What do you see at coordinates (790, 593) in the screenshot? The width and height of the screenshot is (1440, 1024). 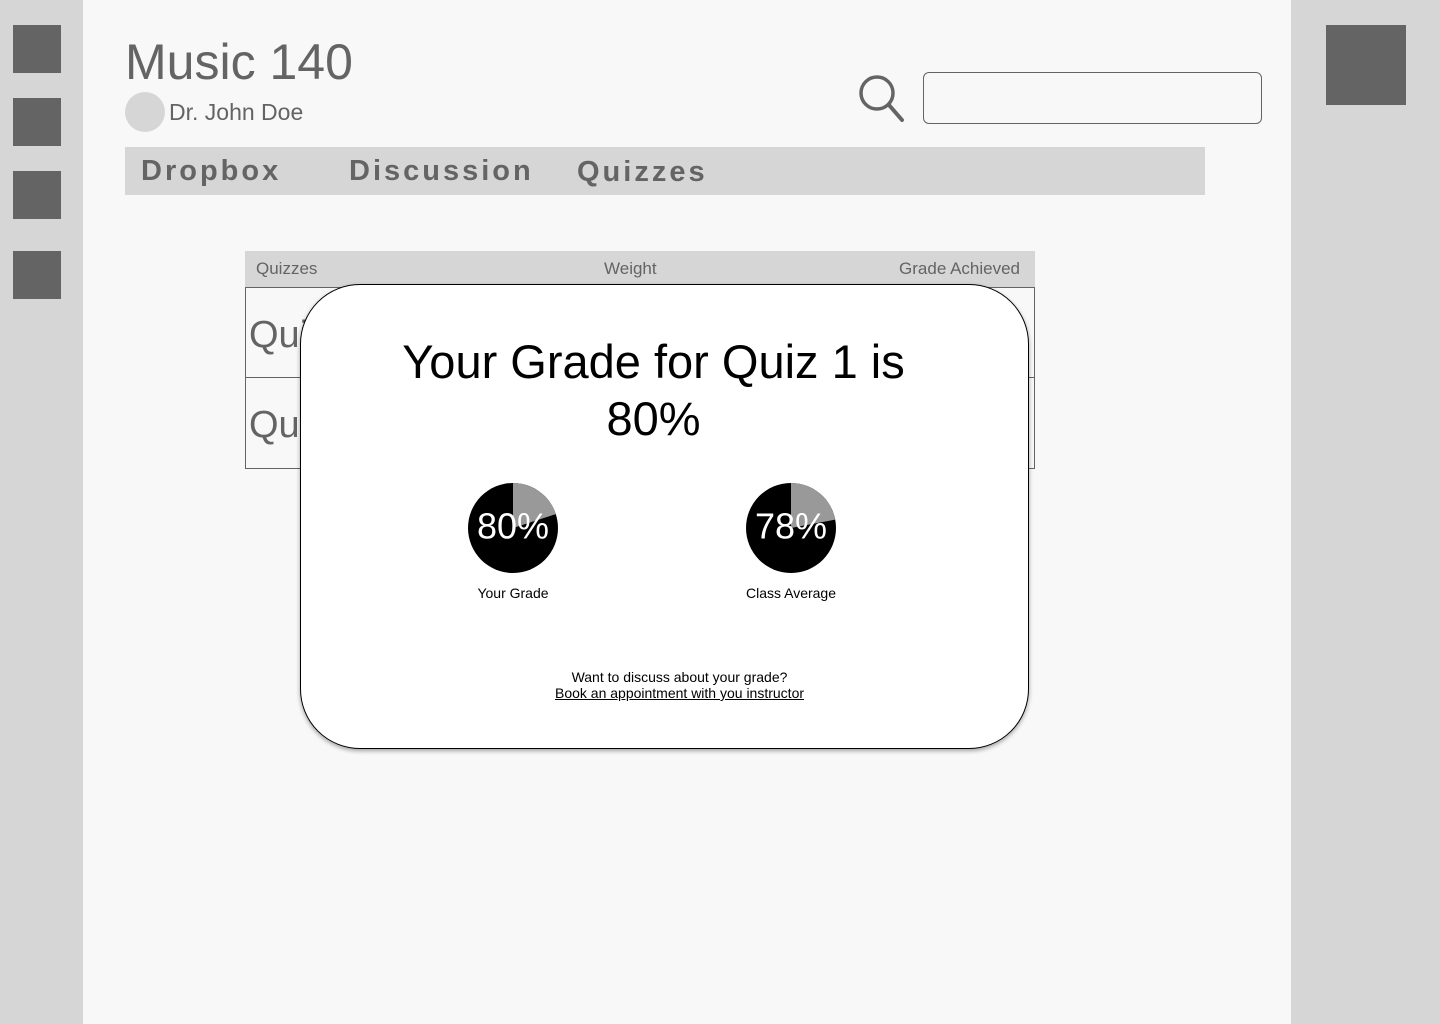 I see `chart-caption: Class Average` at bounding box center [790, 593].